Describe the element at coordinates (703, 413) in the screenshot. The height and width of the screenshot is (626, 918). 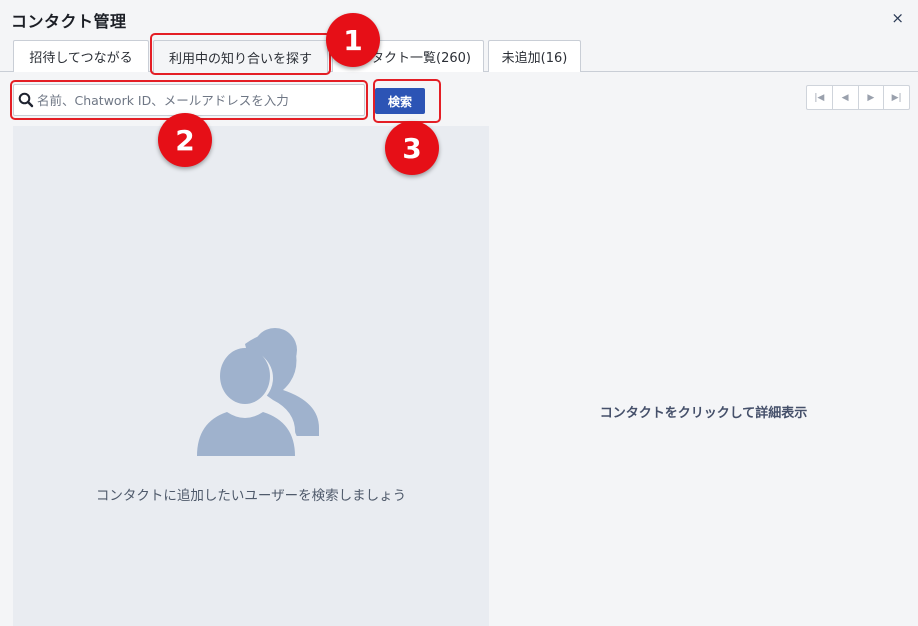
I see `detail-placeholder-text: コンタクトをクリックして詳細表示` at that location.